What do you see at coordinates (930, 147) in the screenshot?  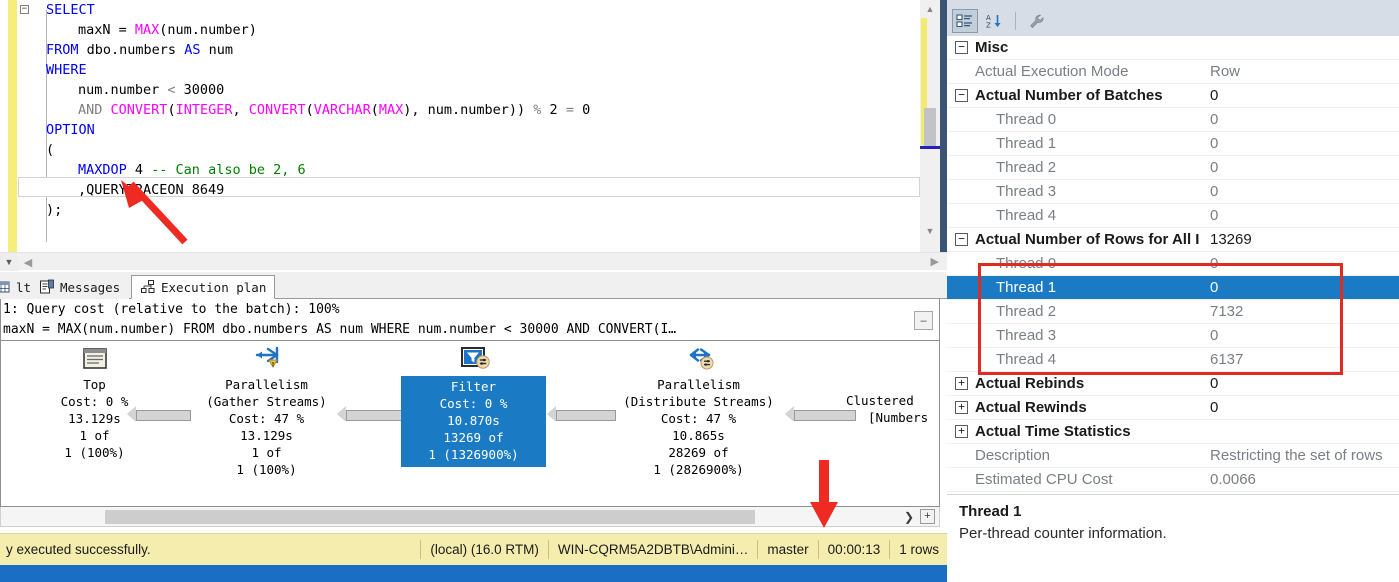 I see `scrollbar-caret-marker` at bounding box center [930, 147].